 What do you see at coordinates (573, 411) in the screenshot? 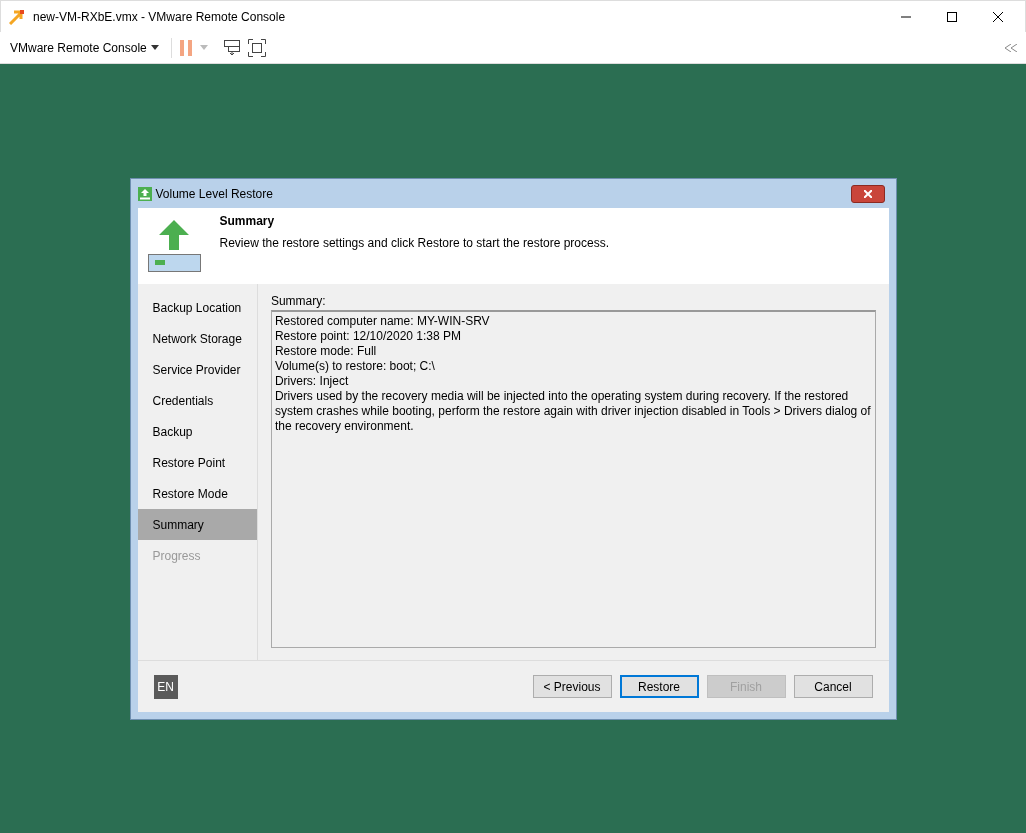
I see `summary-line: Drivers used by the recovery media will be injected into the operating system during recovery. If the restored system crashes while booting, perform the restore again with driver injection disabled in Tools > Drivers dialog of the recovery environment.` at bounding box center [573, 411].